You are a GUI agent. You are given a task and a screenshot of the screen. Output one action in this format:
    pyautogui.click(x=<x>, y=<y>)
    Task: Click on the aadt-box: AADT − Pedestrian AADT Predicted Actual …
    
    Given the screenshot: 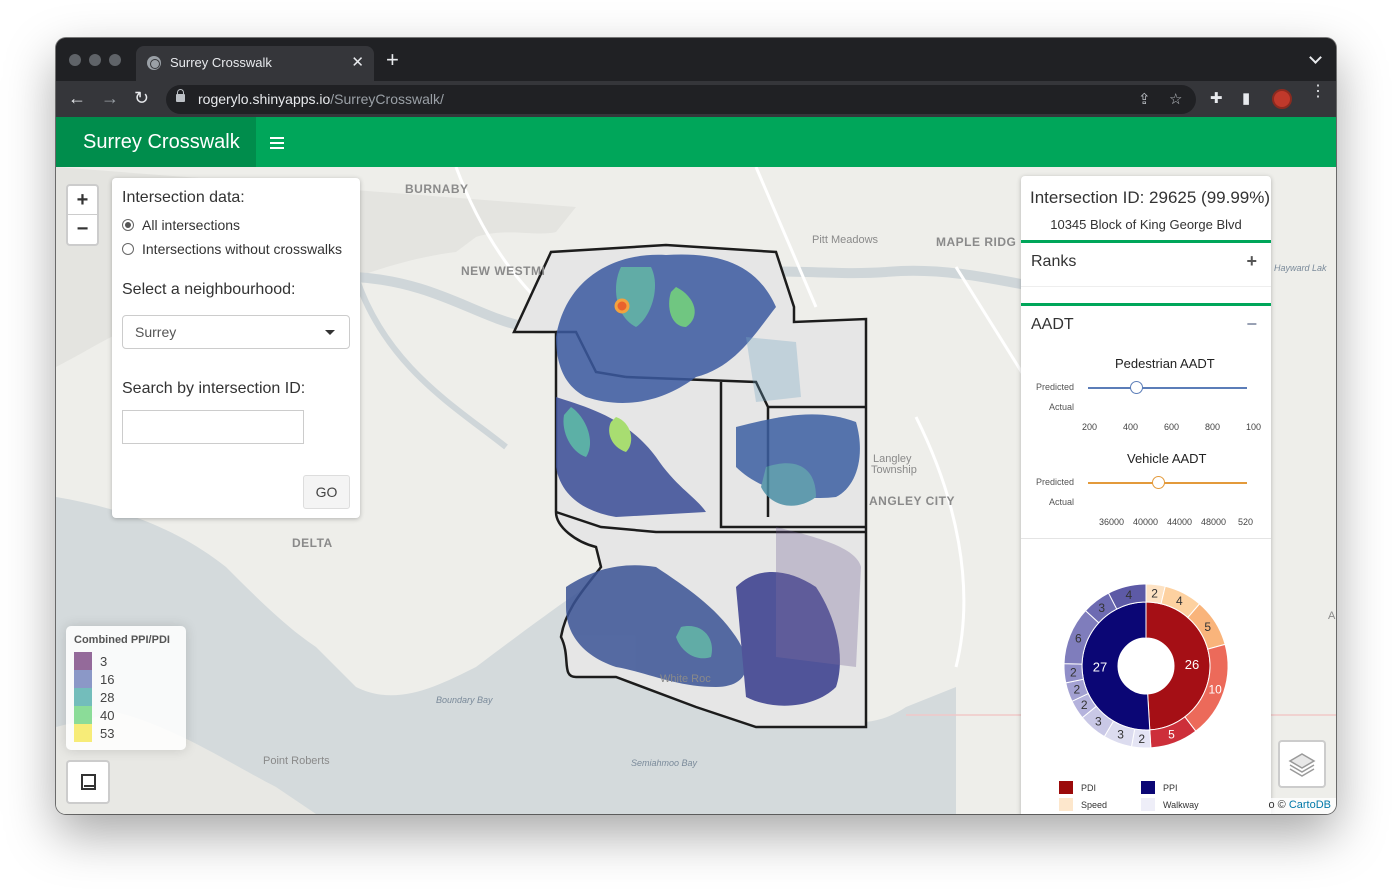 What is the action you would take?
    pyautogui.click(x=1146, y=420)
    